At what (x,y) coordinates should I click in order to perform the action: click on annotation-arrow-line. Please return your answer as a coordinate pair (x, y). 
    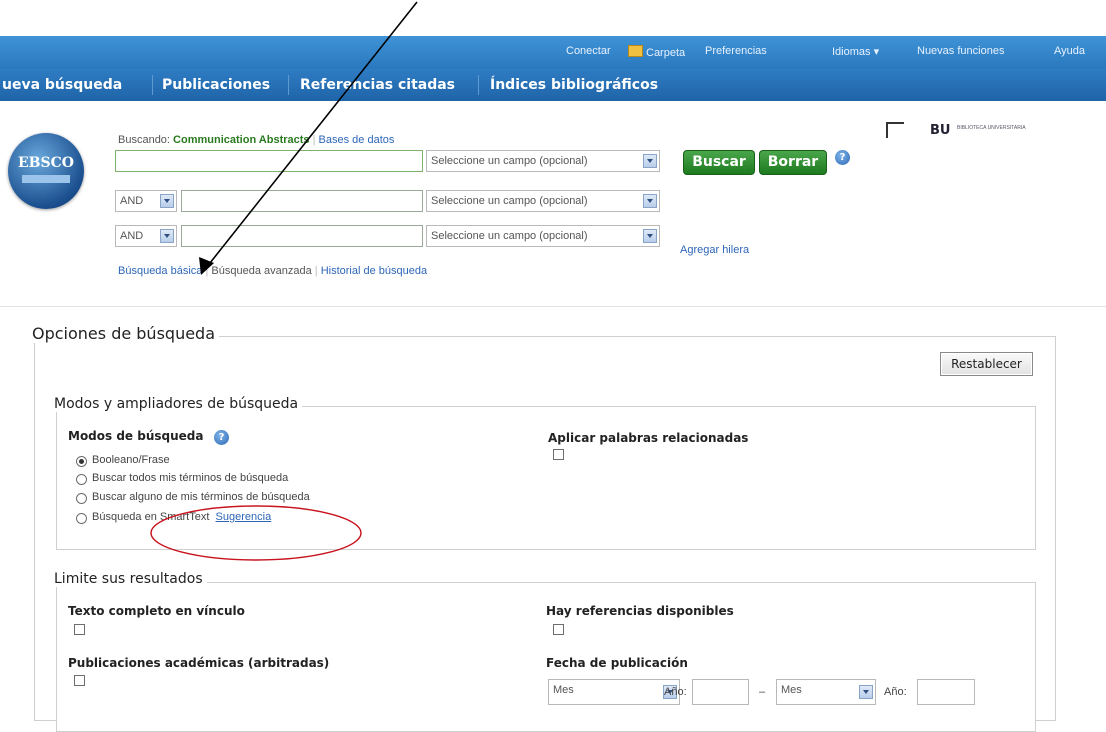
    Looking at the image, I should click on (311, 135).